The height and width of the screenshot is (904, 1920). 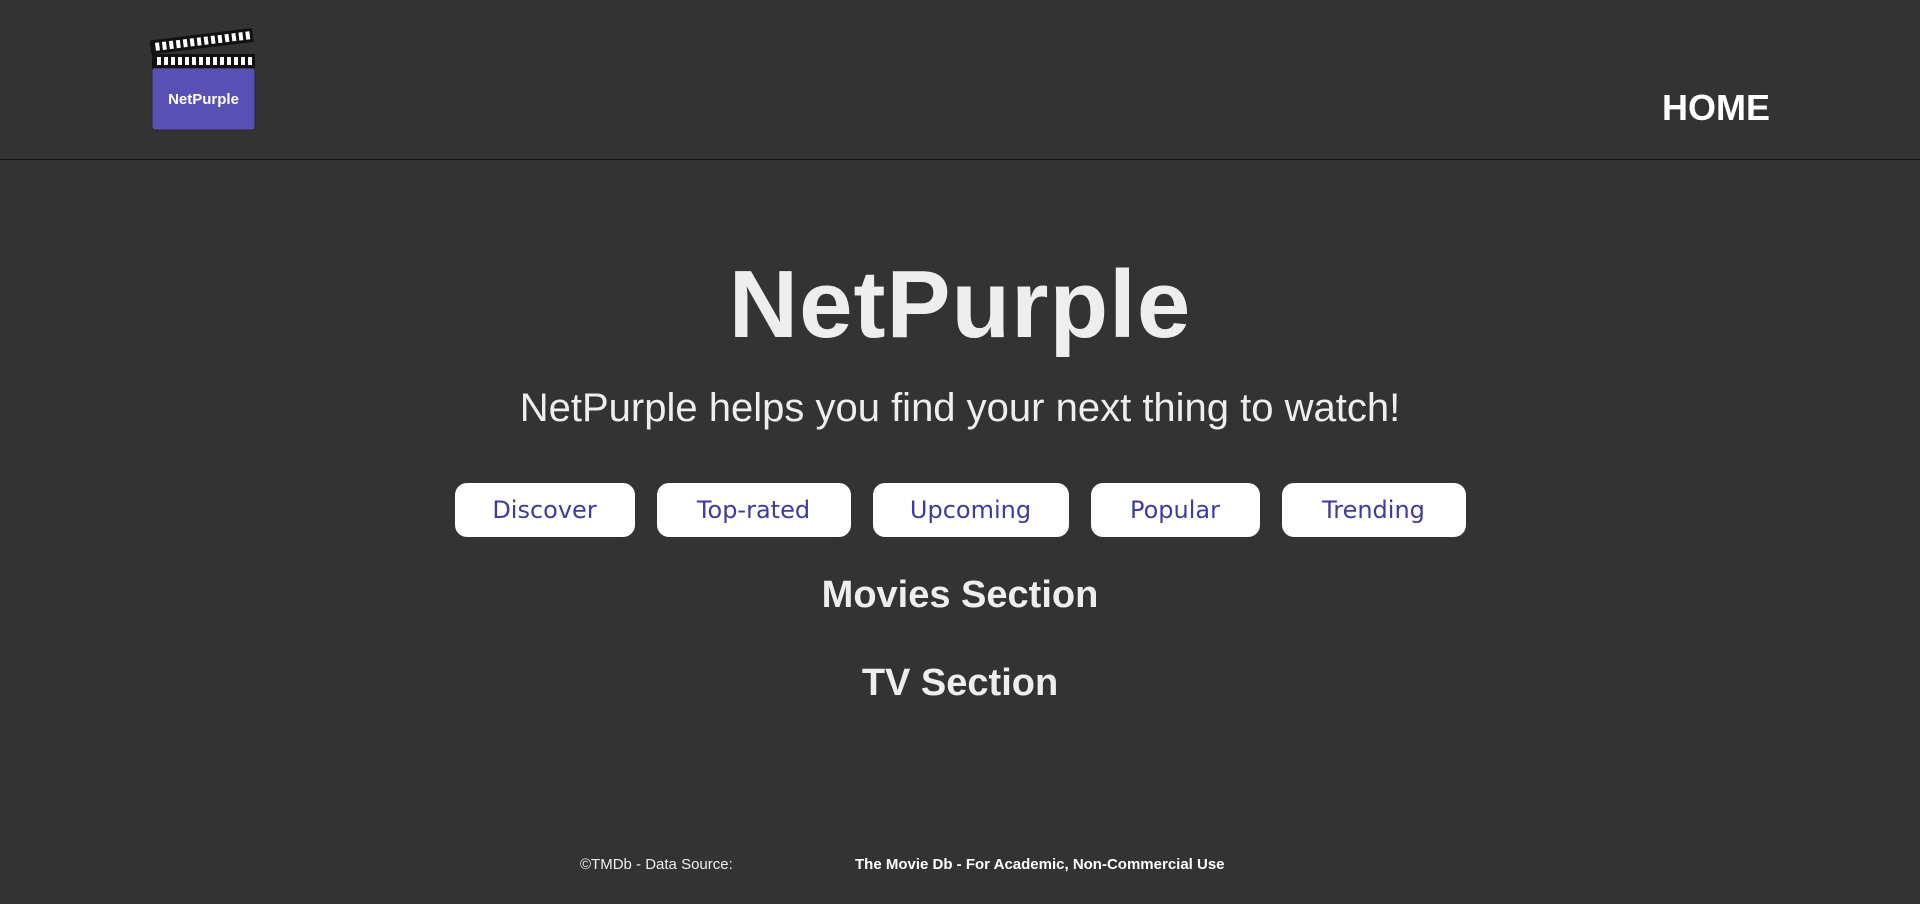 I want to click on nav-home-link: HOME, so click(x=1716, y=108).